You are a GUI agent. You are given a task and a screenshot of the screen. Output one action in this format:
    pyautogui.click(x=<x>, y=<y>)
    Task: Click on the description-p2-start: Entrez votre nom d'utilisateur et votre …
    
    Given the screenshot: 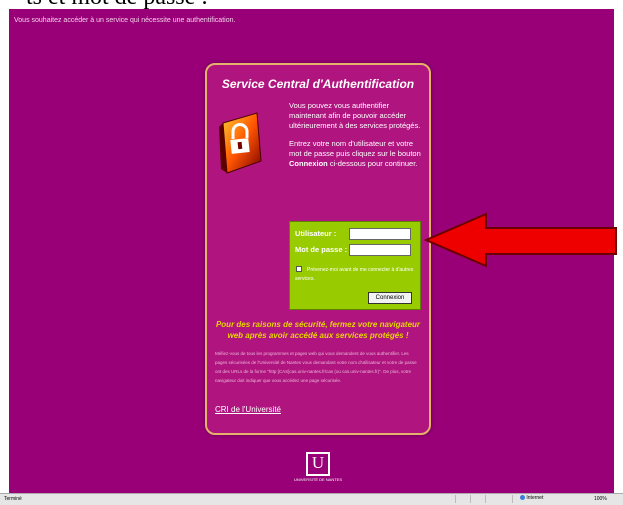 What is the action you would take?
    pyautogui.click(x=355, y=148)
    